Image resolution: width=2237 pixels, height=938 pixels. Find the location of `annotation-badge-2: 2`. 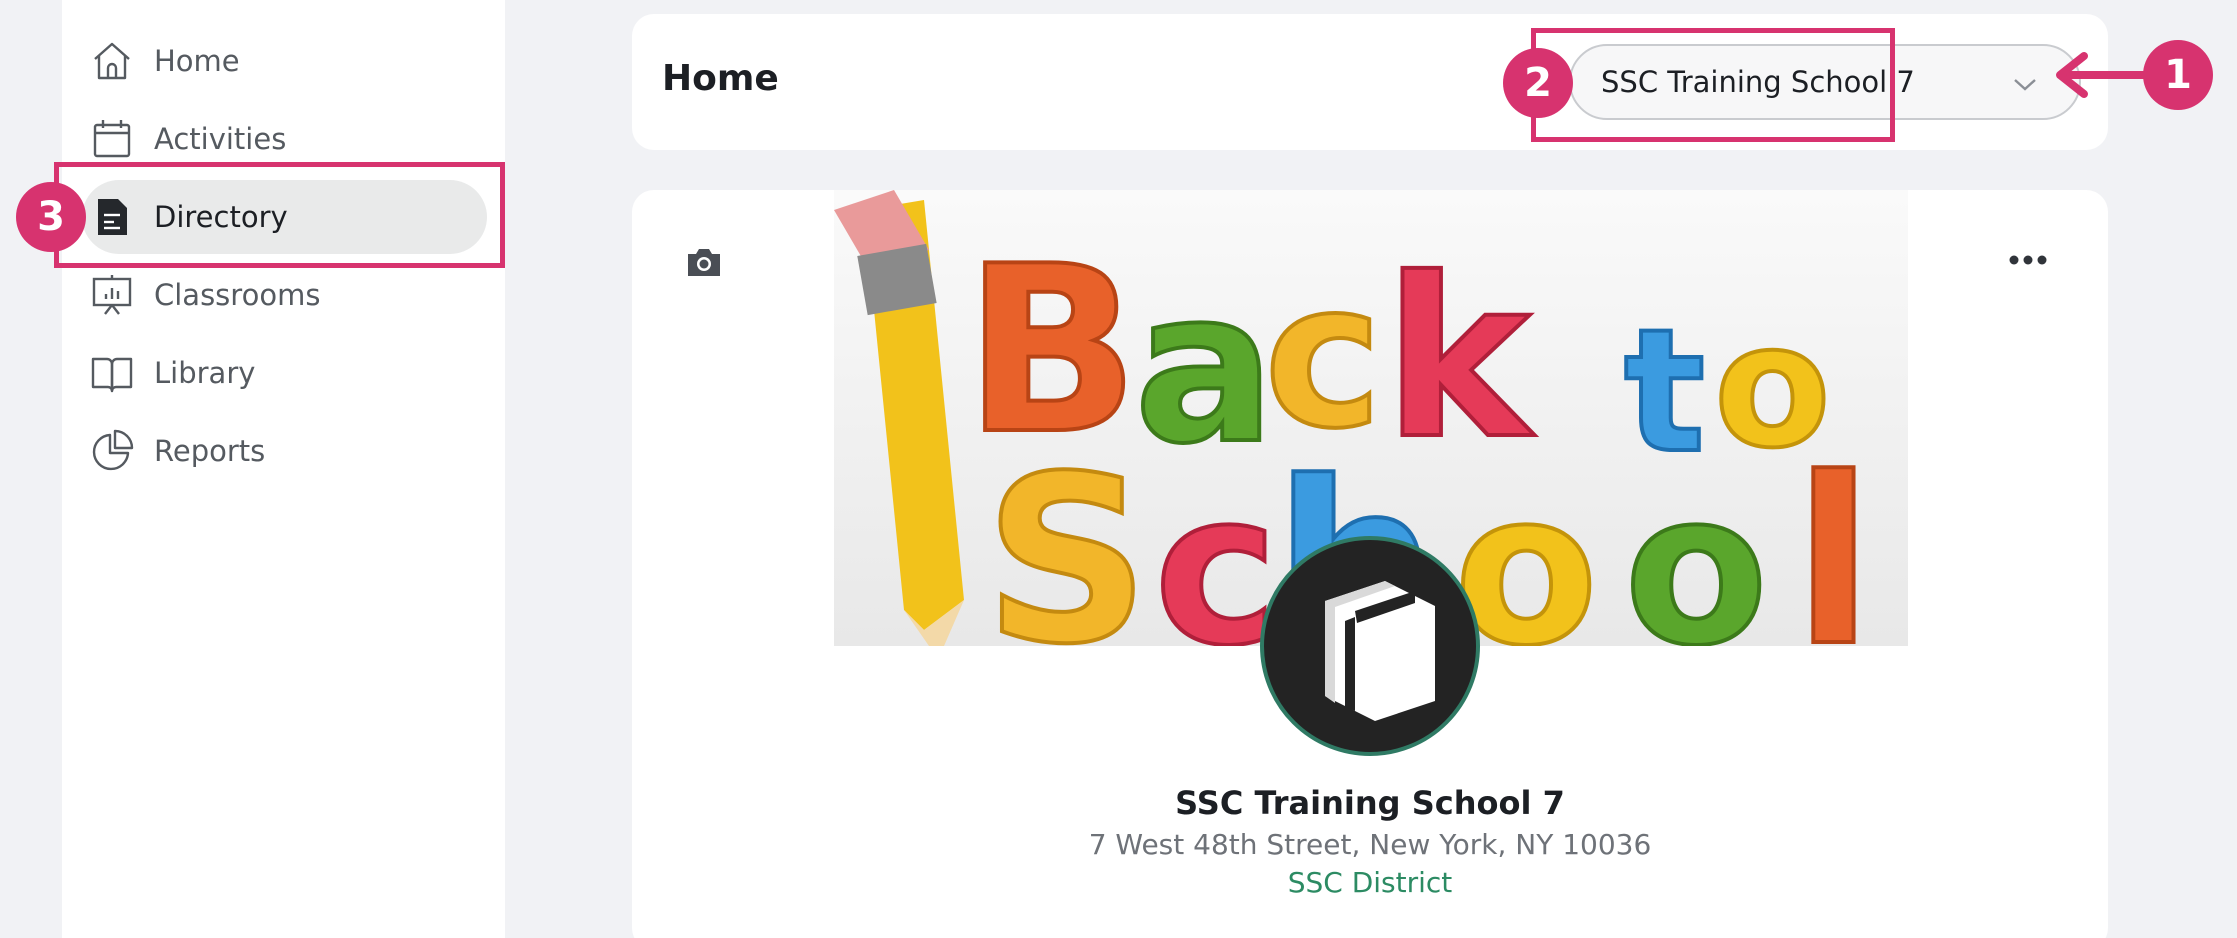

annotation-badge-2: 2 is located at coordinates (1538, 83).